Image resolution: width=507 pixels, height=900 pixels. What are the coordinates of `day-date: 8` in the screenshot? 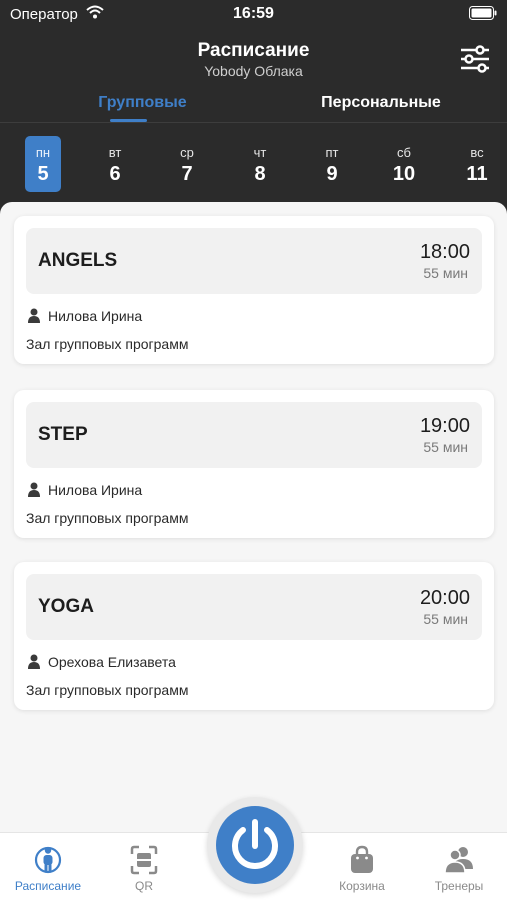 It's located at (260, 174).